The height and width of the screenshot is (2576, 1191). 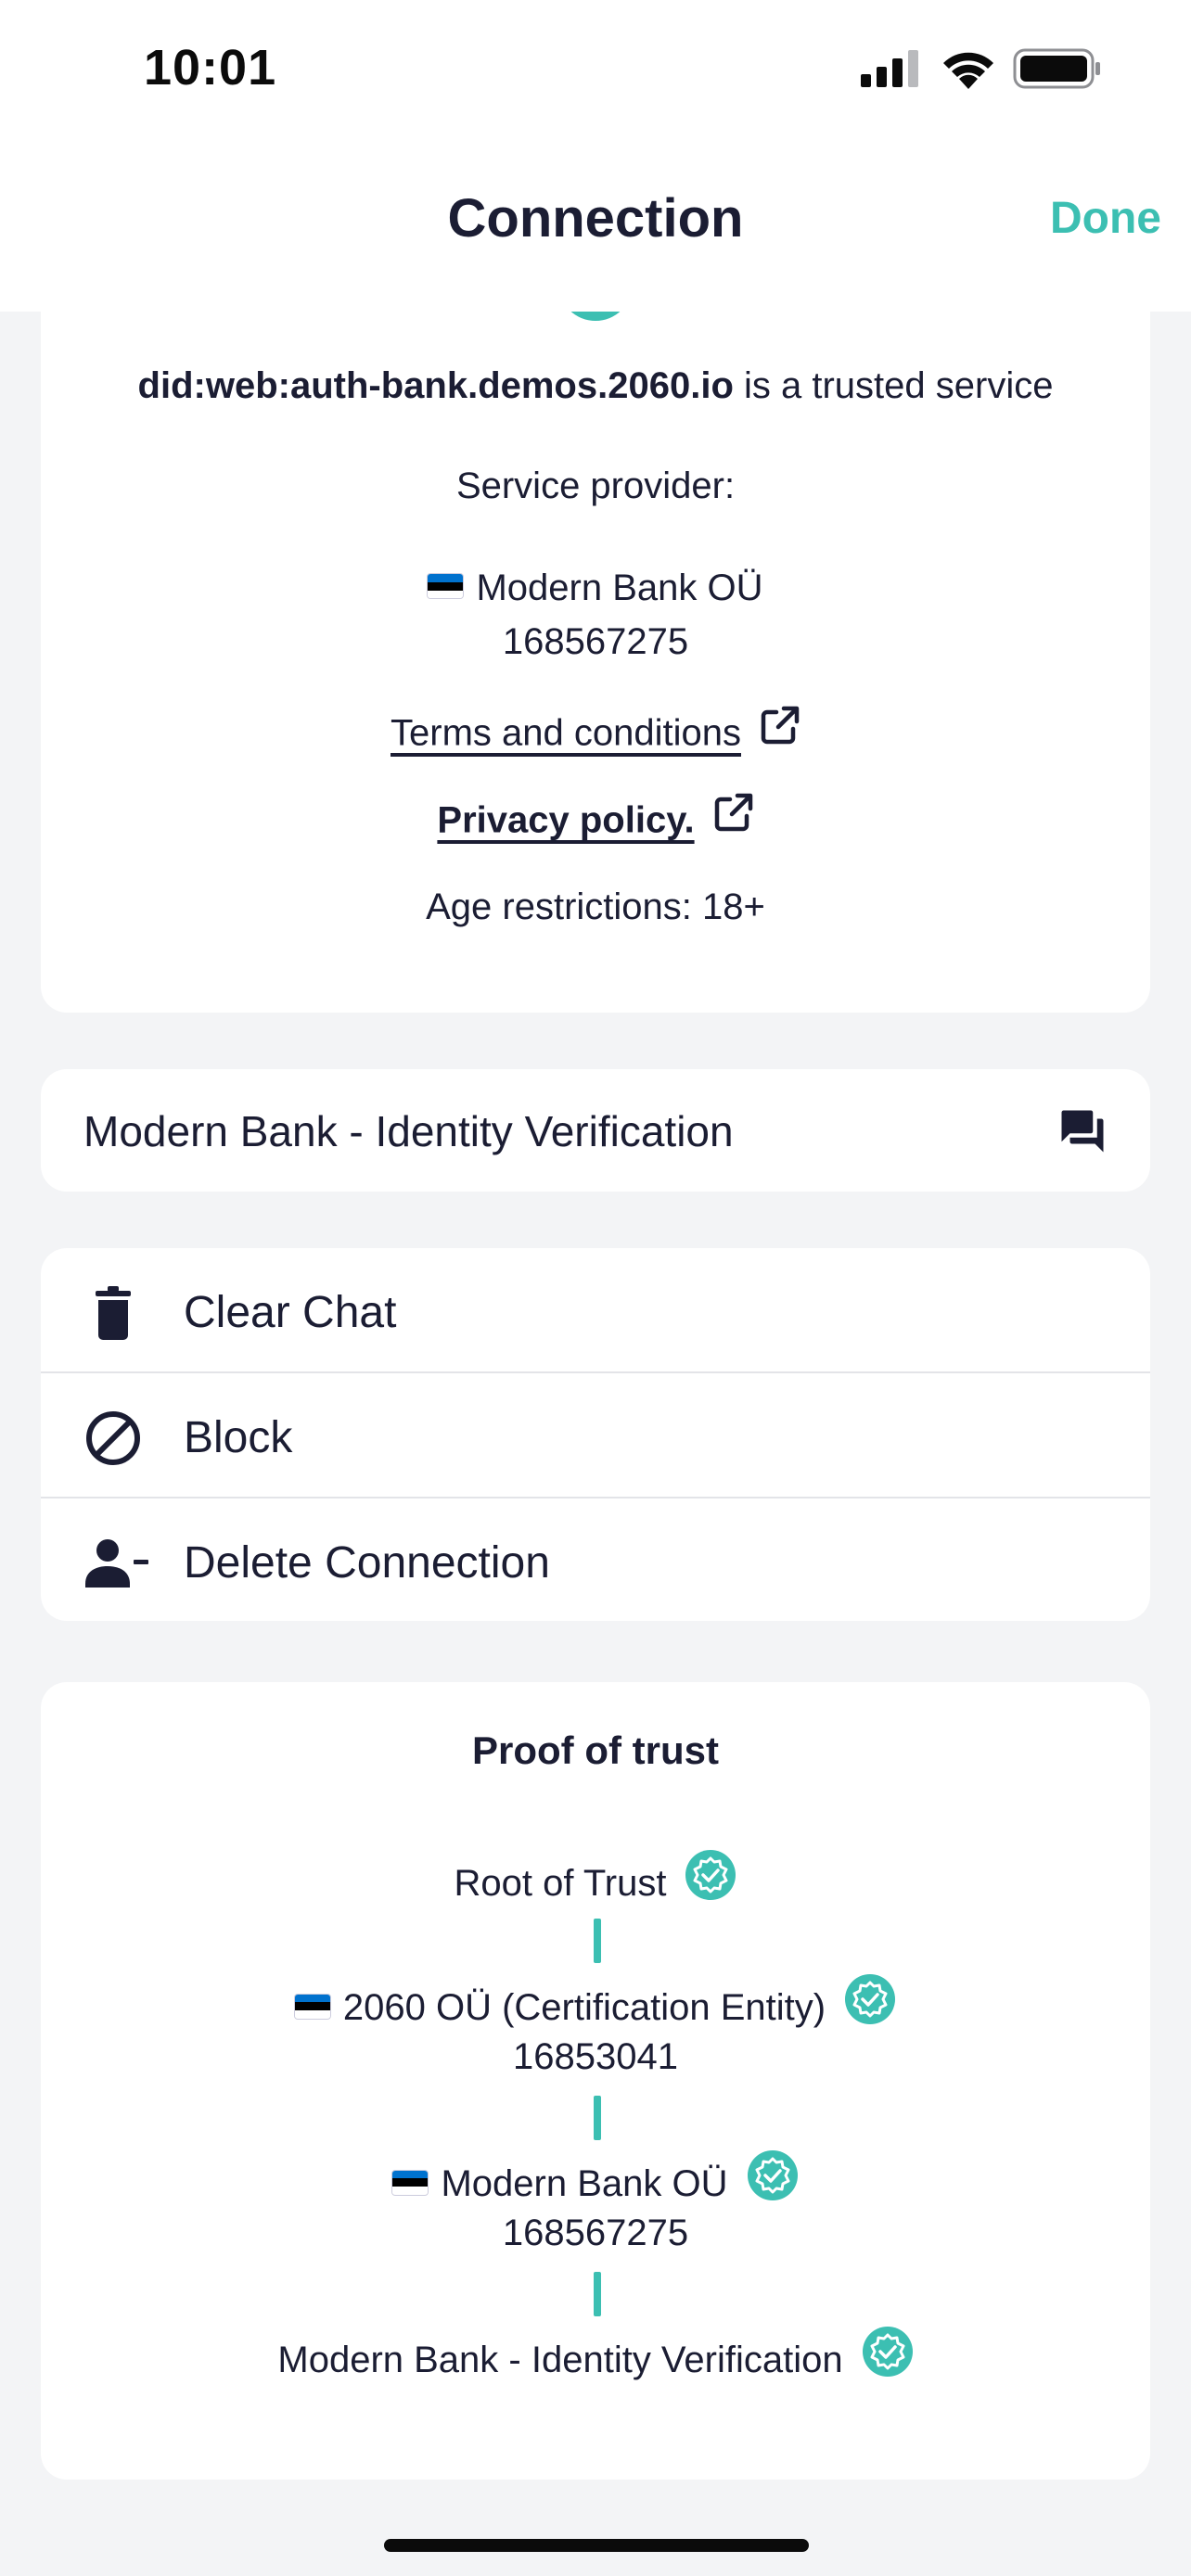 I want to click on chat-bubbles-icon, so click(x=1082, y=1133).